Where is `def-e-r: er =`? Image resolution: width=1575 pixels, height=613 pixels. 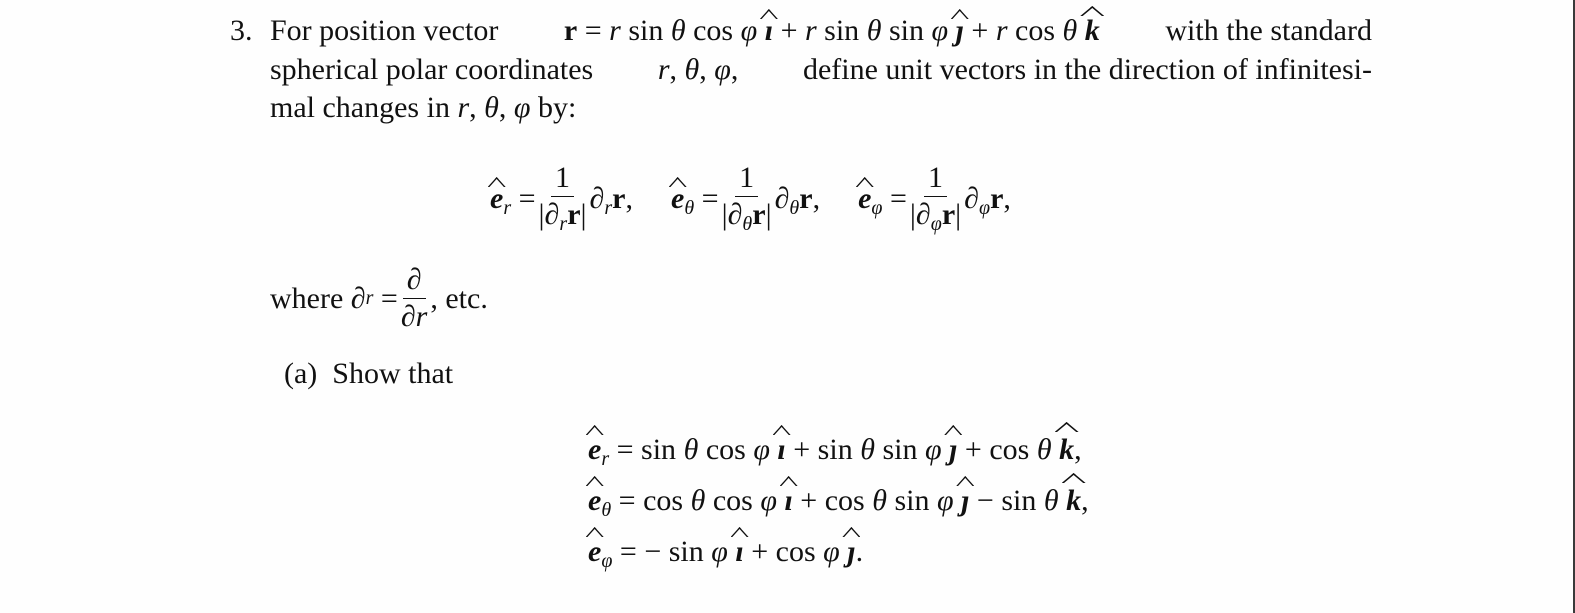
def-e-r: er = is located at coordinates (513, 200).